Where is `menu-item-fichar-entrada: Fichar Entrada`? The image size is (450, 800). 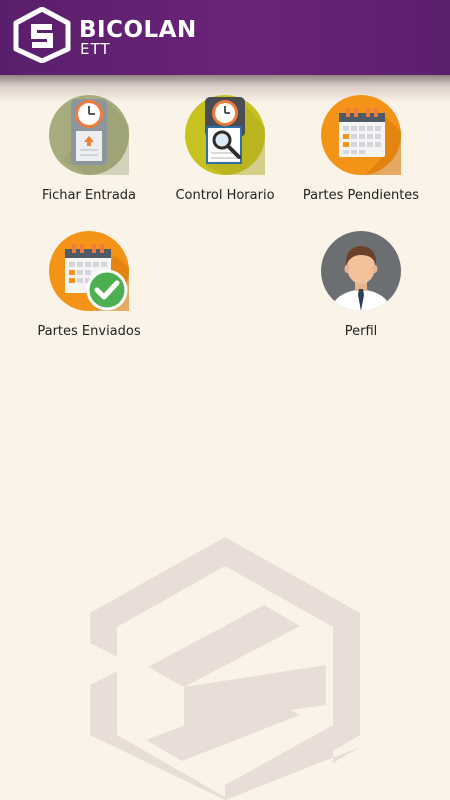 menu-item-fichar-entrada: Fichar Entrada is located at coordinates (89, 149).